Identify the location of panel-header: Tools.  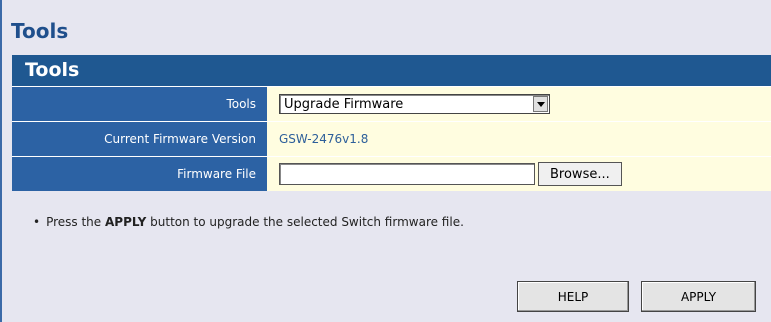
(391, 70).